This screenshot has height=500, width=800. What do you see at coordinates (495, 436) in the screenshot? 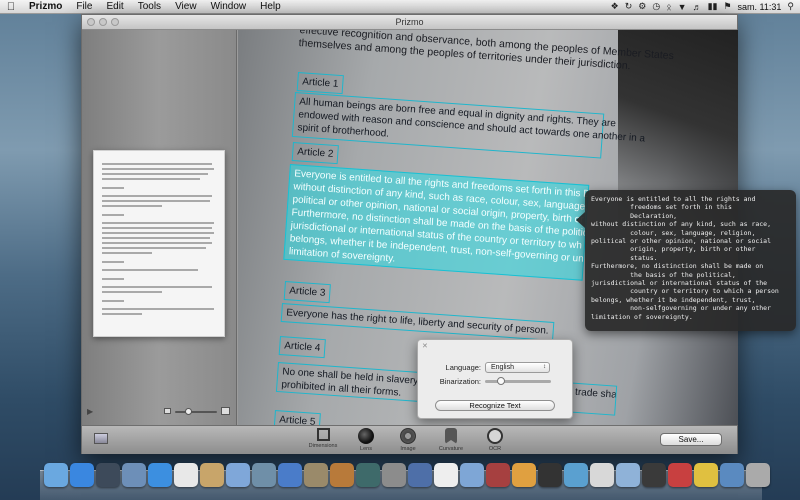
I see `ocr-icon` at bounding box center [495, 436].